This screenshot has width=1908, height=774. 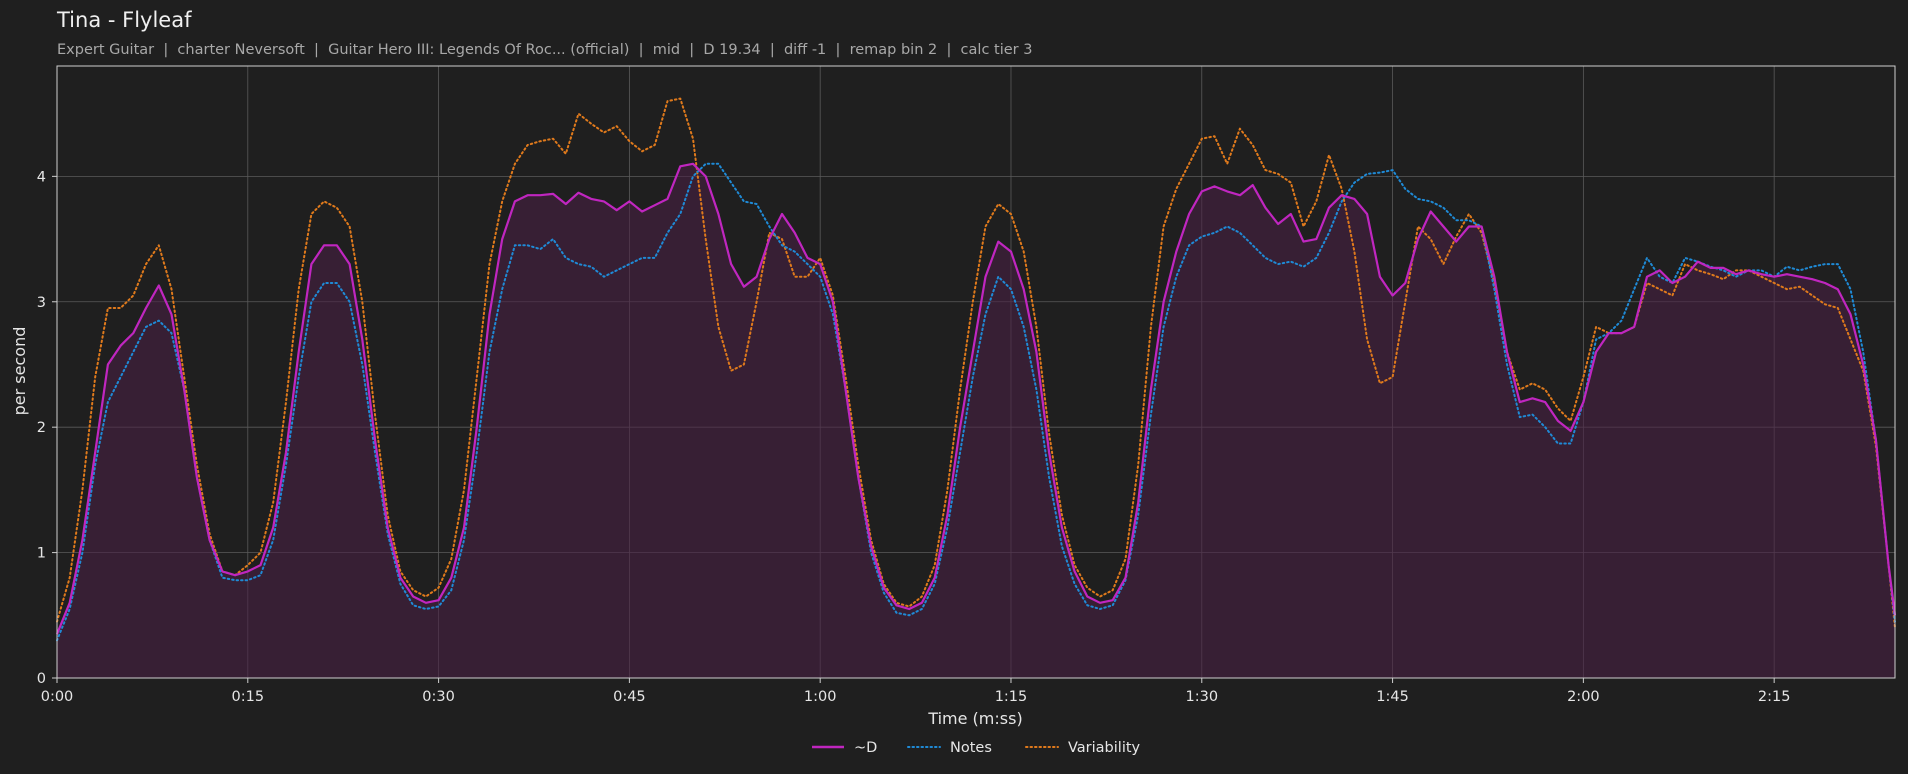 What do you see at coordinates (41, 428) in the screenshot?
I see `y-tick-label: 2` at bounding box center [41, 428].